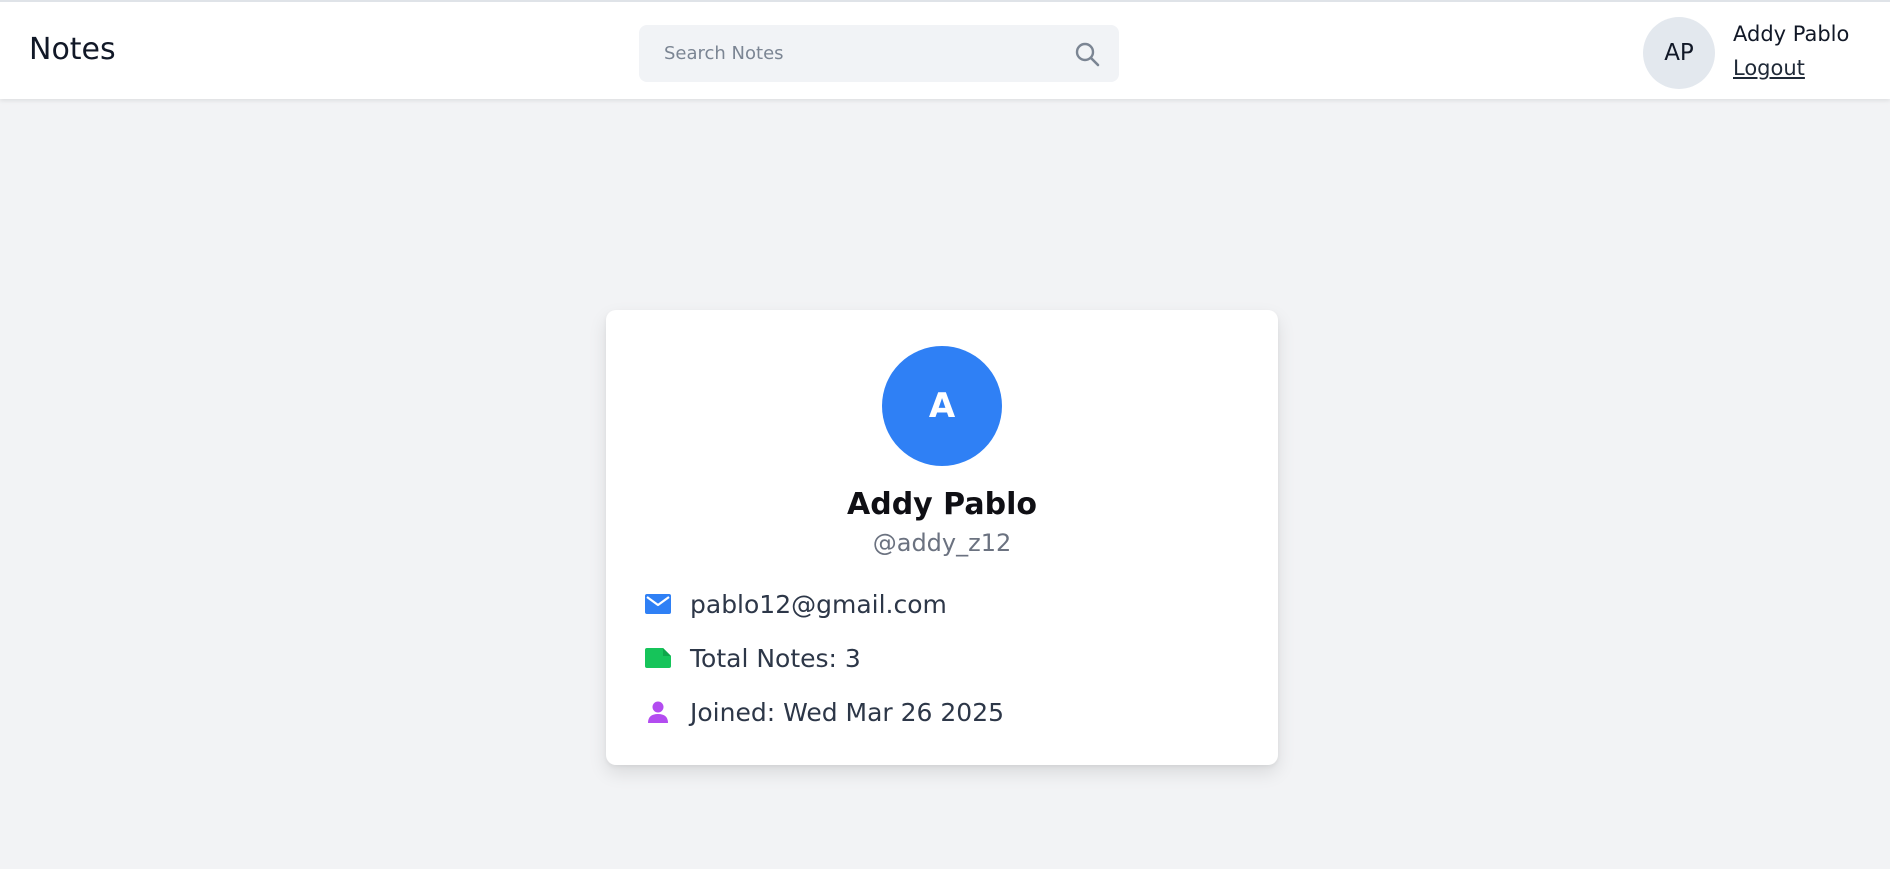 This screenshot has width=1890, height=869. What do you see at coordinates (775, 658) in the screenshot?
I see `total-notes-text: Total Notes: 3` at bounding box center [775, 658].